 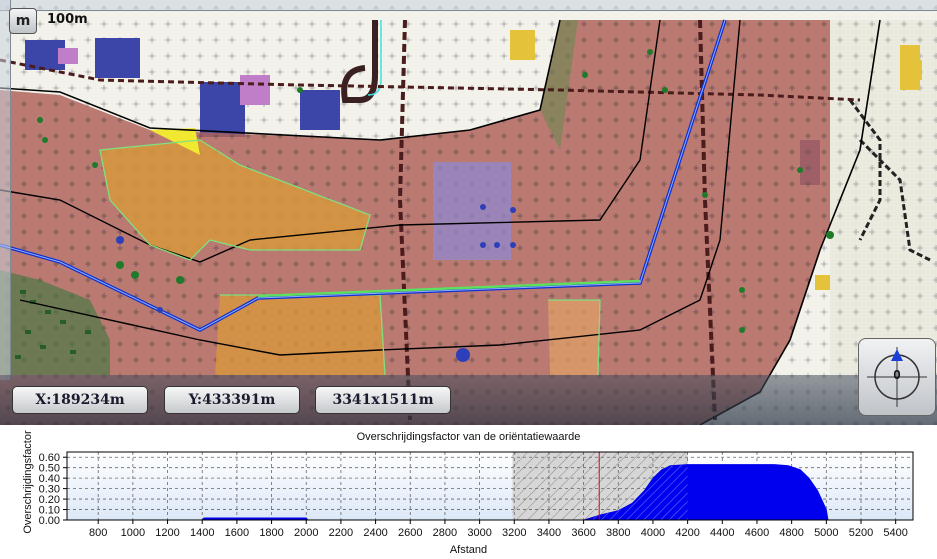 I want to click on x-tick-label: 1600, so click(x=237, y=533).